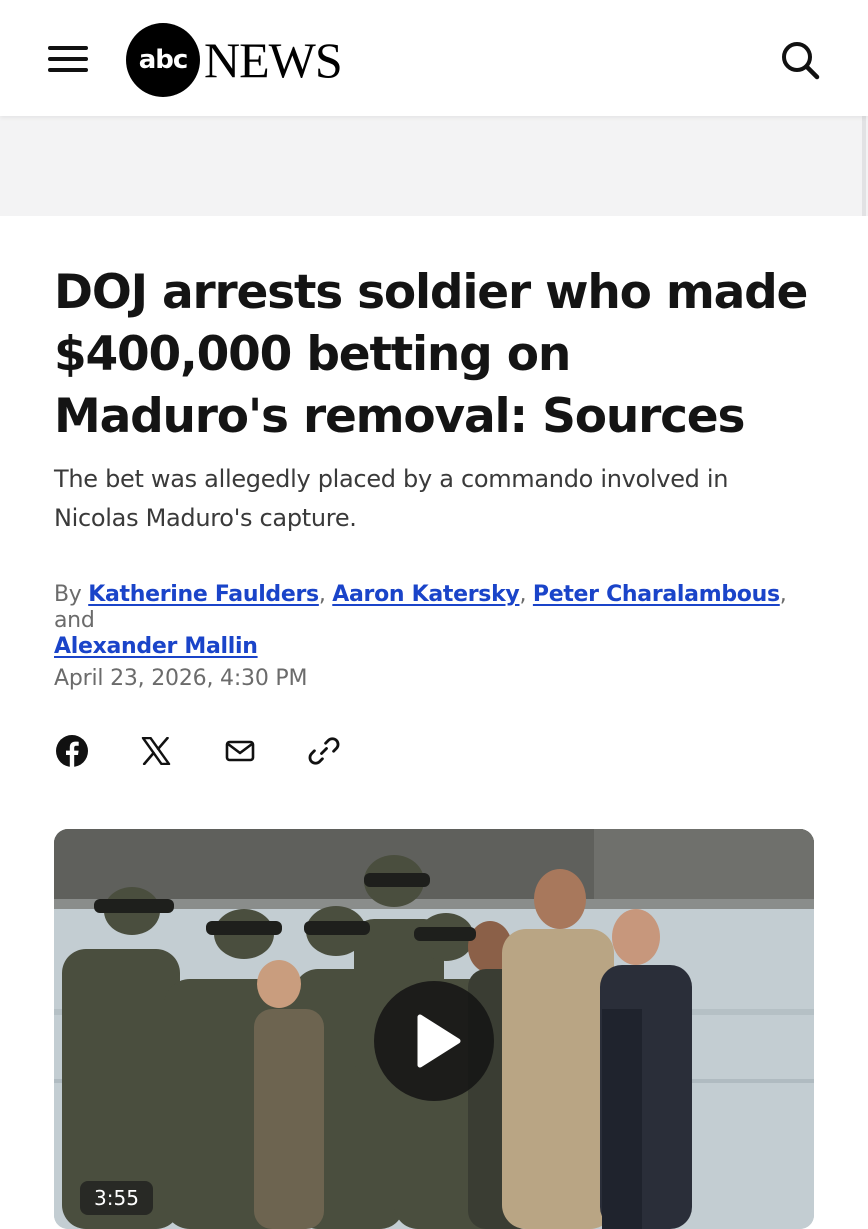 The width and height of the screenshot is (868, 1229). I want to click on author-link: Alexander Mallin, so click(156, 646).